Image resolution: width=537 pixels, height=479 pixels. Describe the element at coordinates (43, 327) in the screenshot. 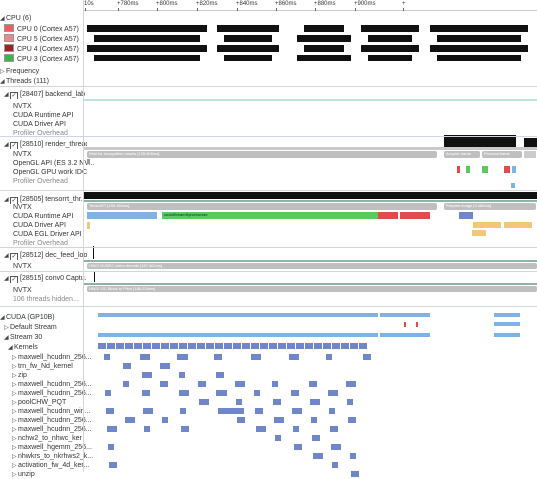

I see `default-stream-row: ▷Default Stream` at that location.